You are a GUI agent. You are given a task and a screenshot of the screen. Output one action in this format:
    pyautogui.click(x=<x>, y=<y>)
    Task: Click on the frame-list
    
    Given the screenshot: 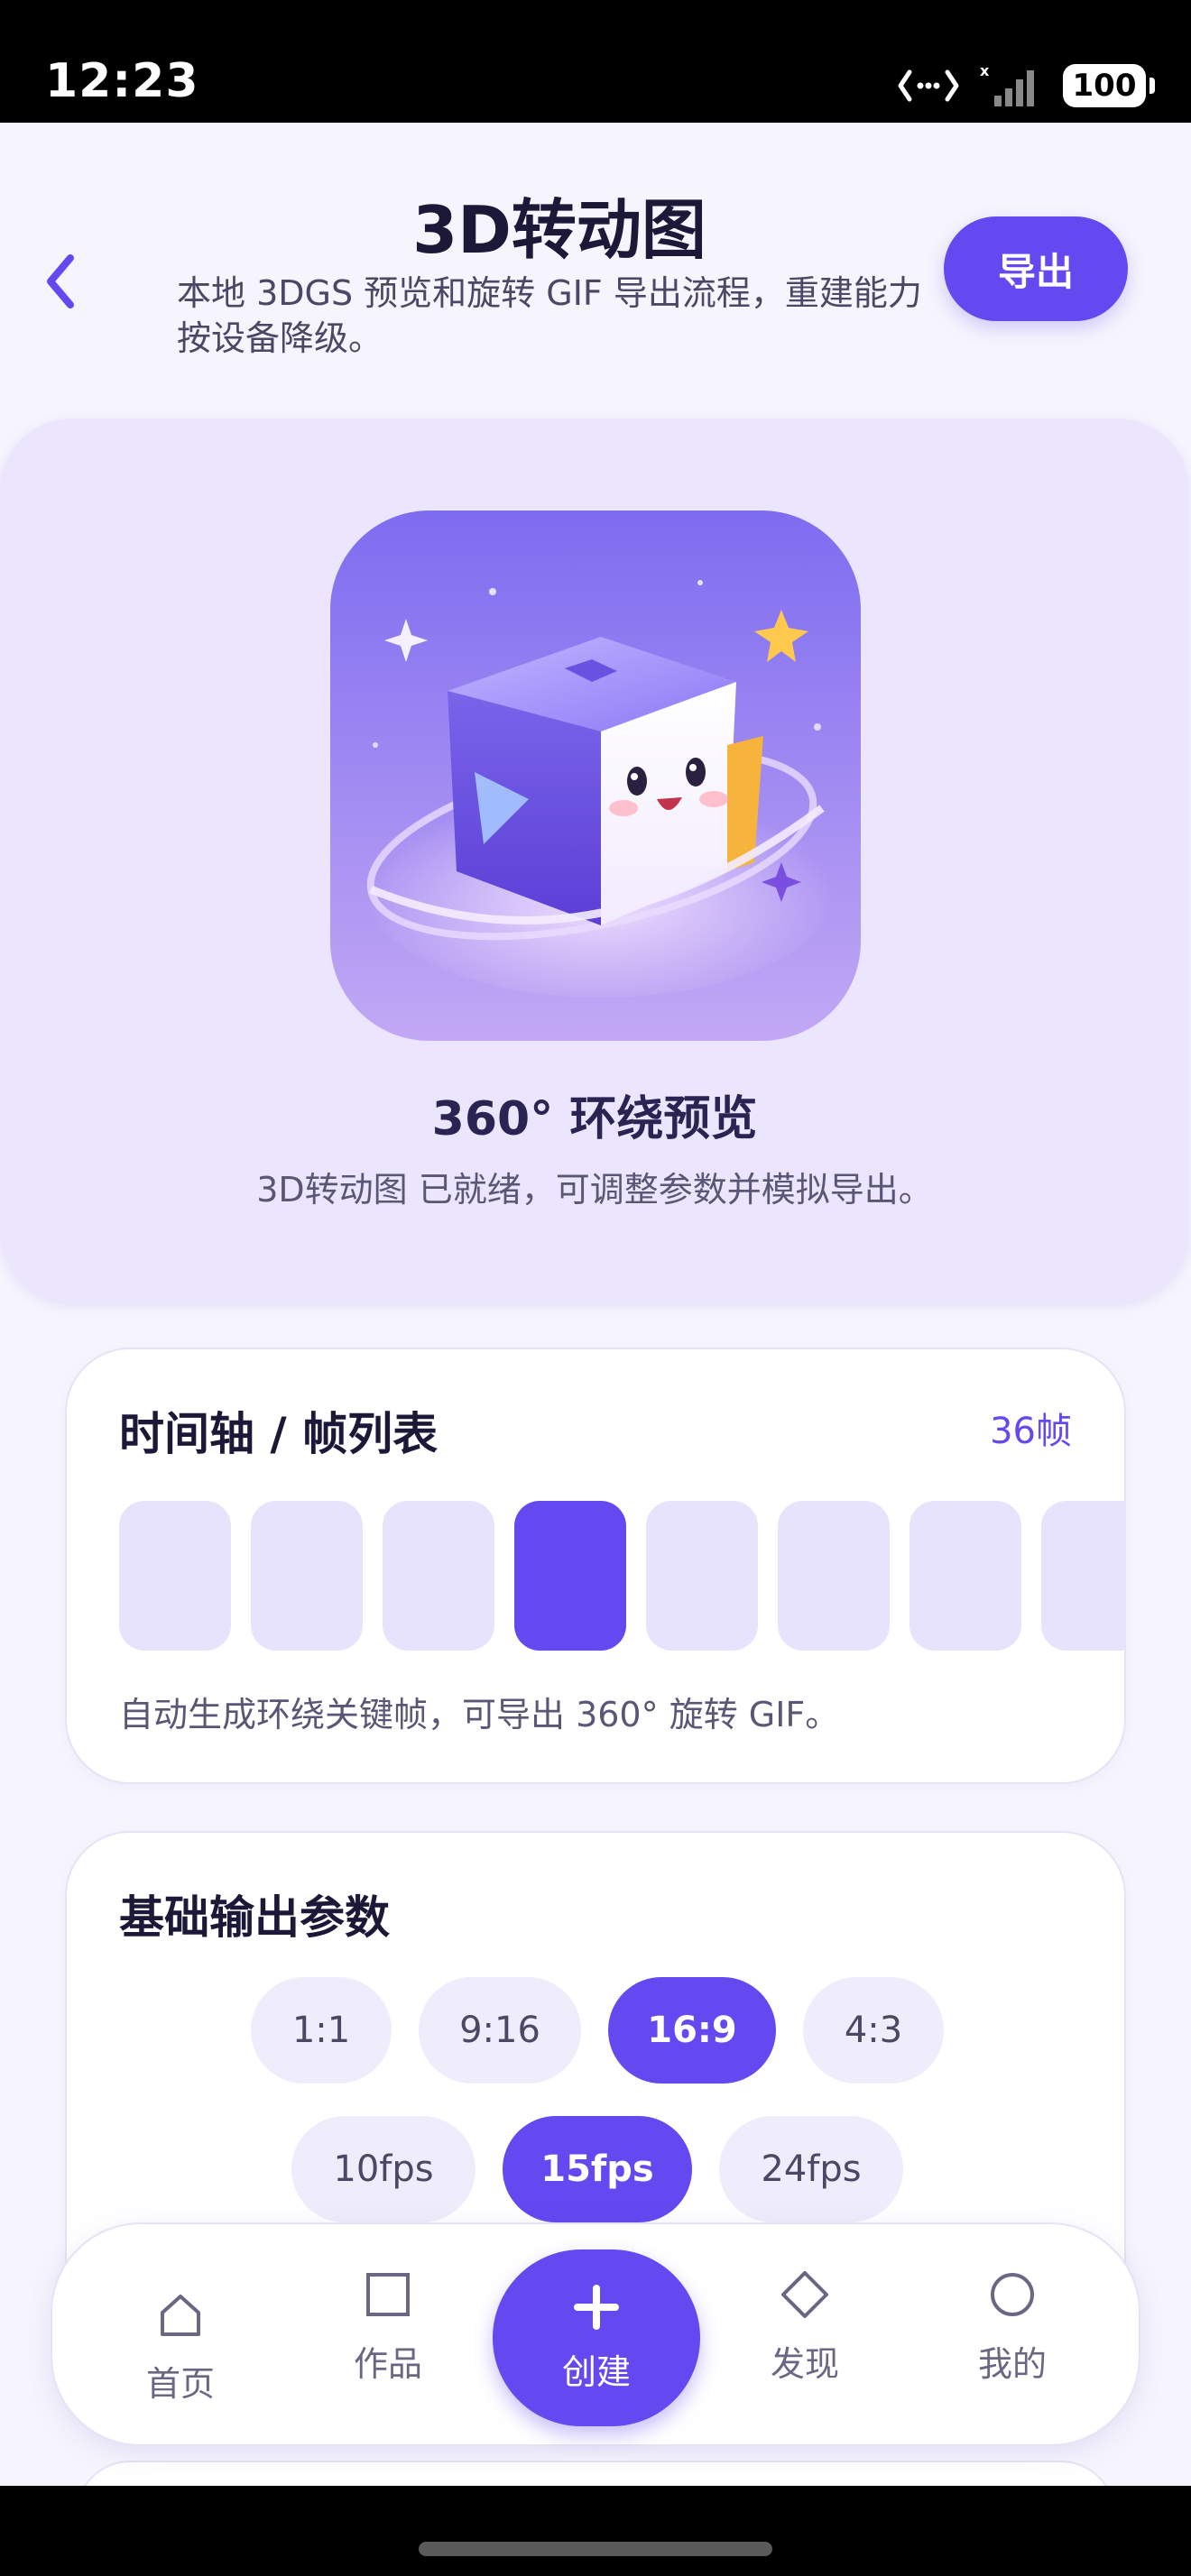 What is the action you would take?
    pyautogui.click(x=621, y=1576)
    